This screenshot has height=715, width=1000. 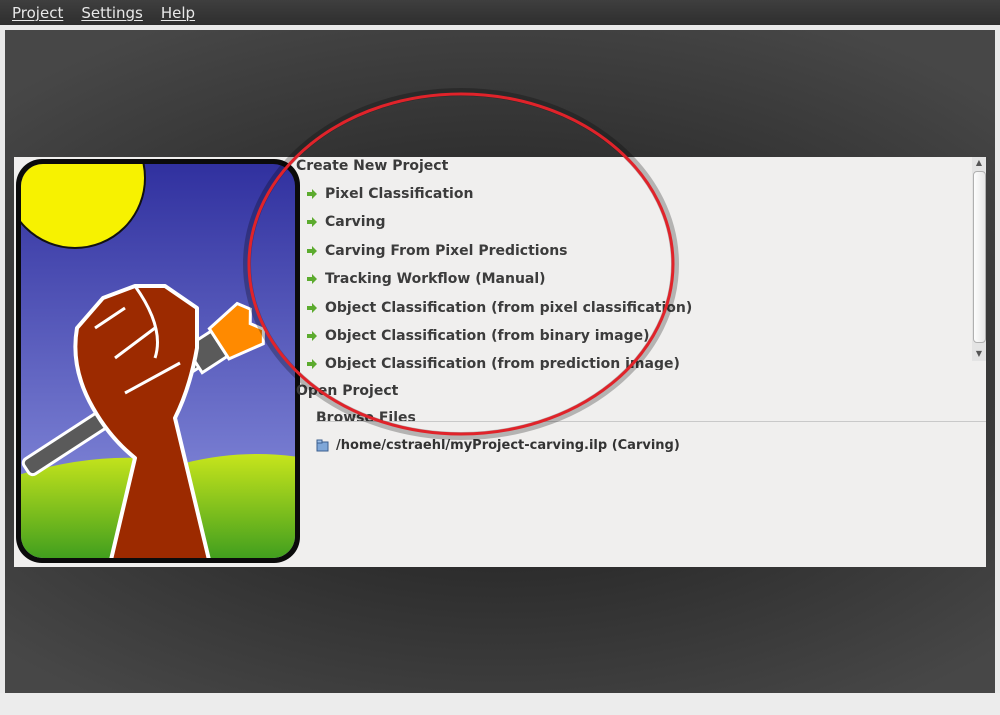 I want to click on vertical-scrollbar: ▲ ▼, so click(x=979, y=259).